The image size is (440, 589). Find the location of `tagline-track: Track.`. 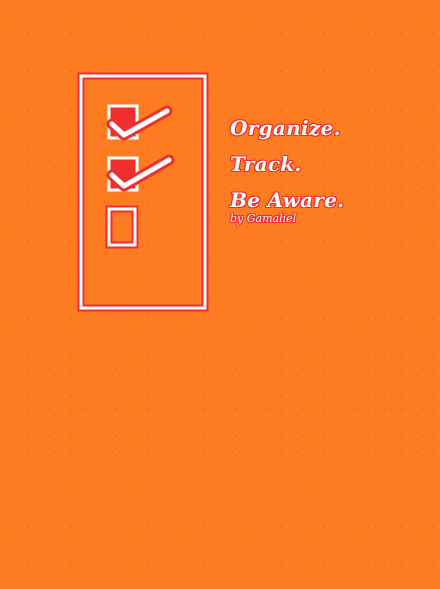

tagline-track: Track. is located at coordinates (266, 164).